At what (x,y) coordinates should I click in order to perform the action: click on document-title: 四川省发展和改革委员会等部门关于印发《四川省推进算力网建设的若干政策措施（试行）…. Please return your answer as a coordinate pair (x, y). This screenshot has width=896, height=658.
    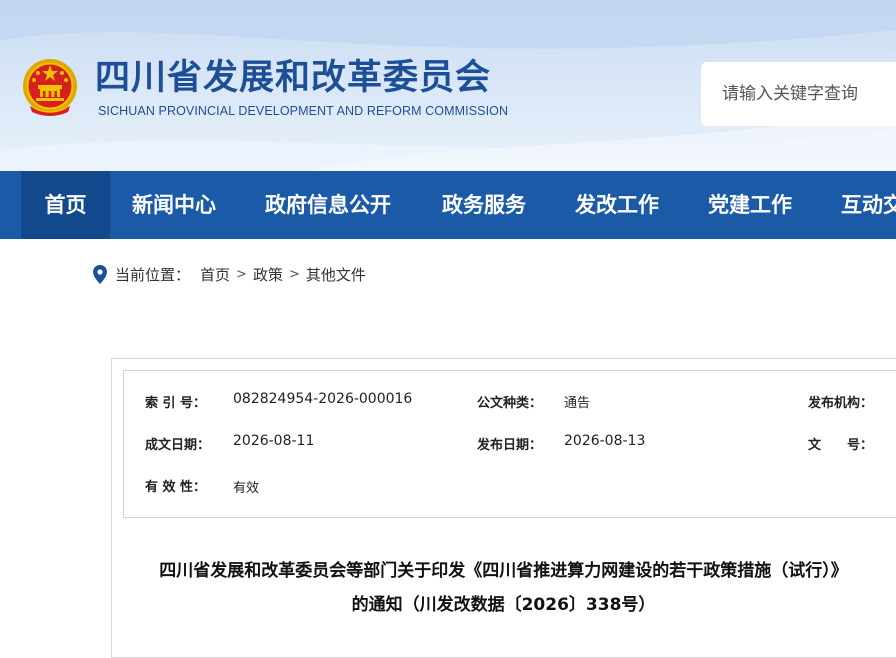
    Looking at the image, I should click on (503, 588).